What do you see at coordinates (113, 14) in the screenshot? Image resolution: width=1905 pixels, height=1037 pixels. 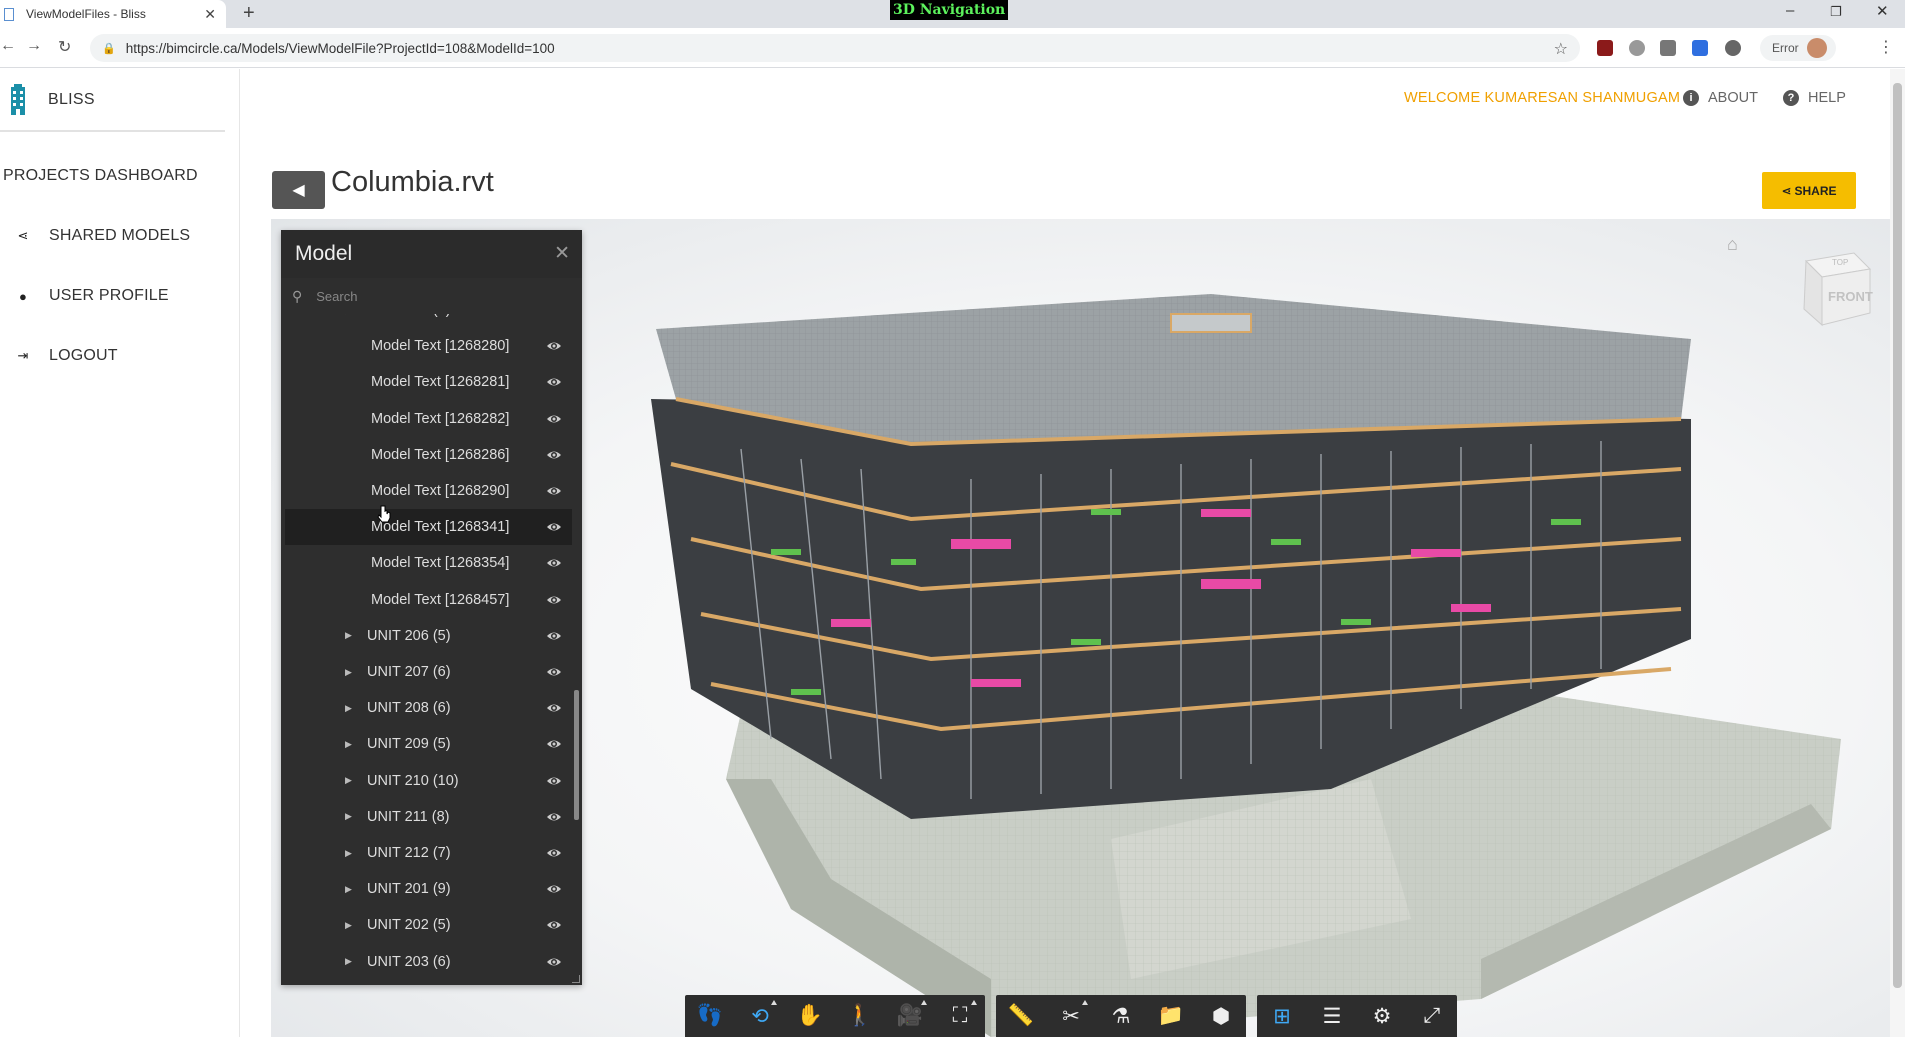 I see `browser-tab: ViewModelFiles - Bliss ✕` at bounding box center [113, 14].